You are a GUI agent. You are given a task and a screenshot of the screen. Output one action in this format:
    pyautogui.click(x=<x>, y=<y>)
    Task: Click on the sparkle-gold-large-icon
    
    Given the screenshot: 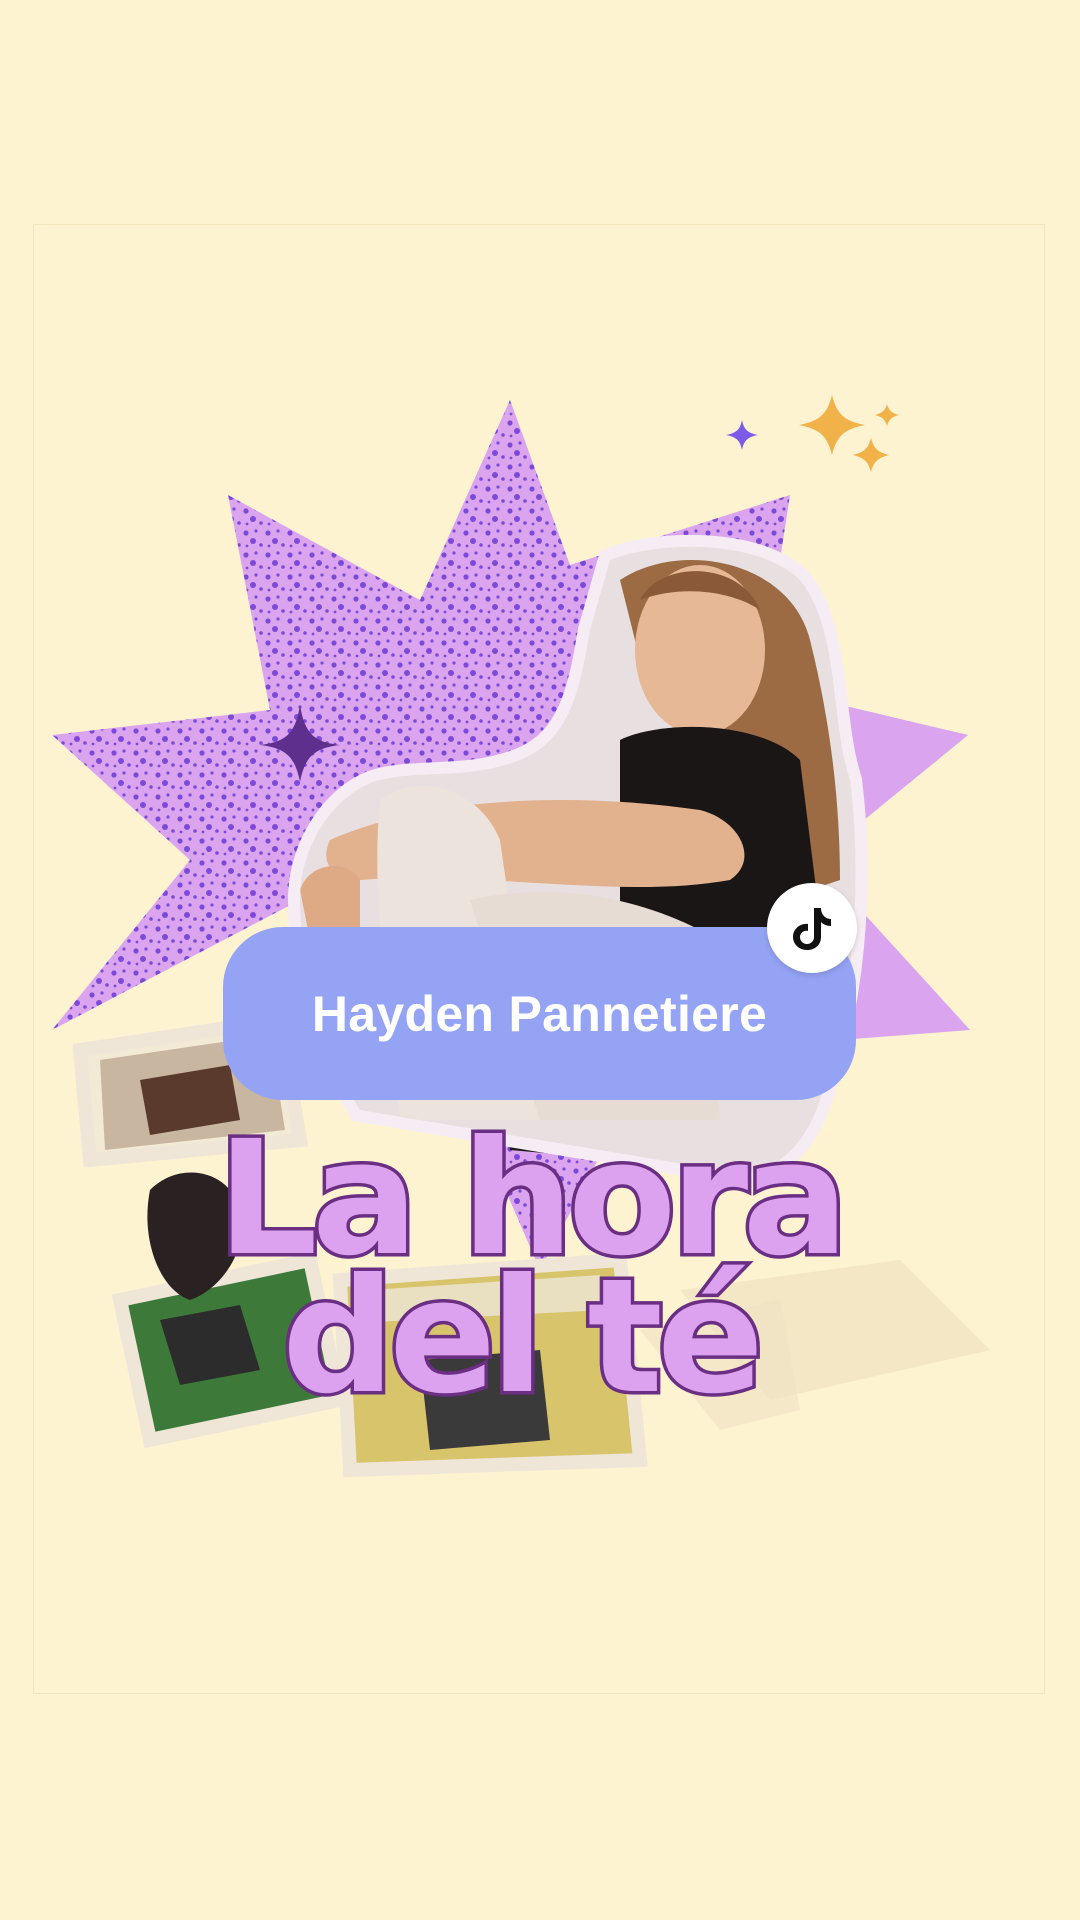 What is the action you would take?
    pyautogui.click(x=832, y=425)
    